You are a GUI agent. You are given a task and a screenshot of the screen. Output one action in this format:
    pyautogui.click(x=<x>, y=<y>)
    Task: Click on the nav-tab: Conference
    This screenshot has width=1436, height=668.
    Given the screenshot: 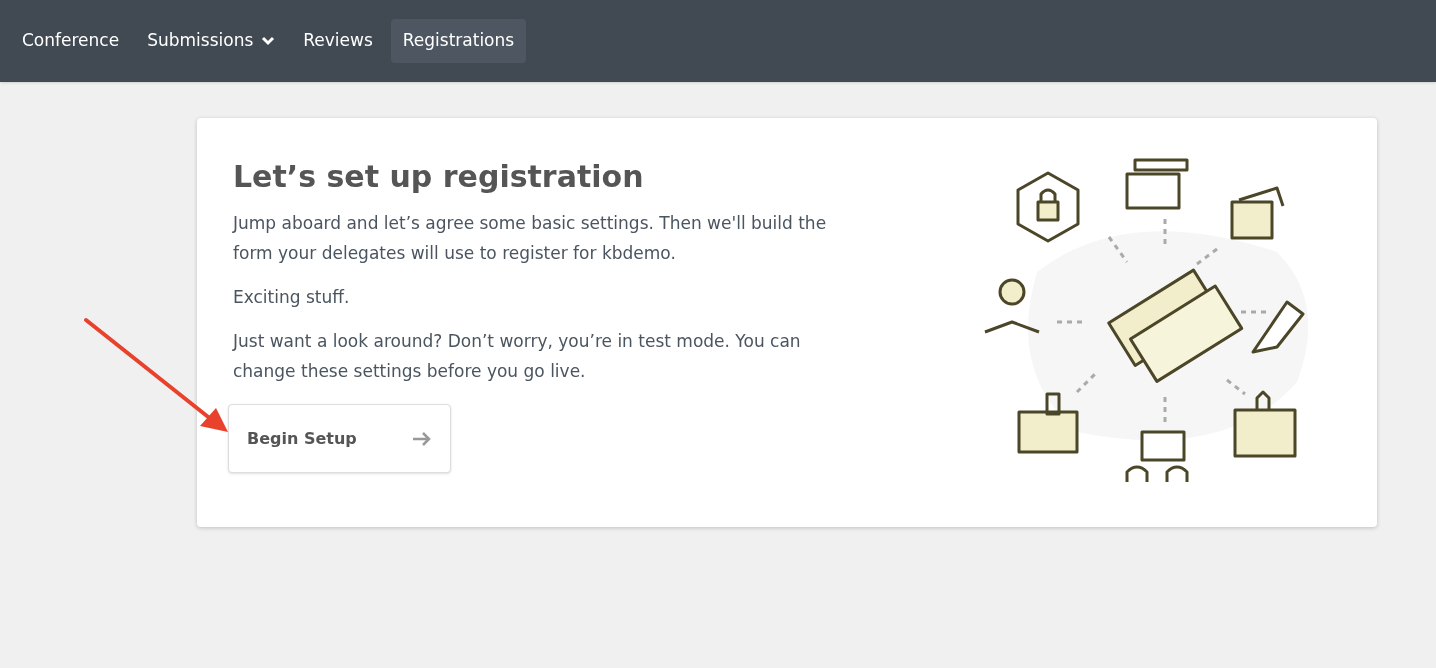 What is the action you would take?
    pyautogui.click(x=71, y=41)
    